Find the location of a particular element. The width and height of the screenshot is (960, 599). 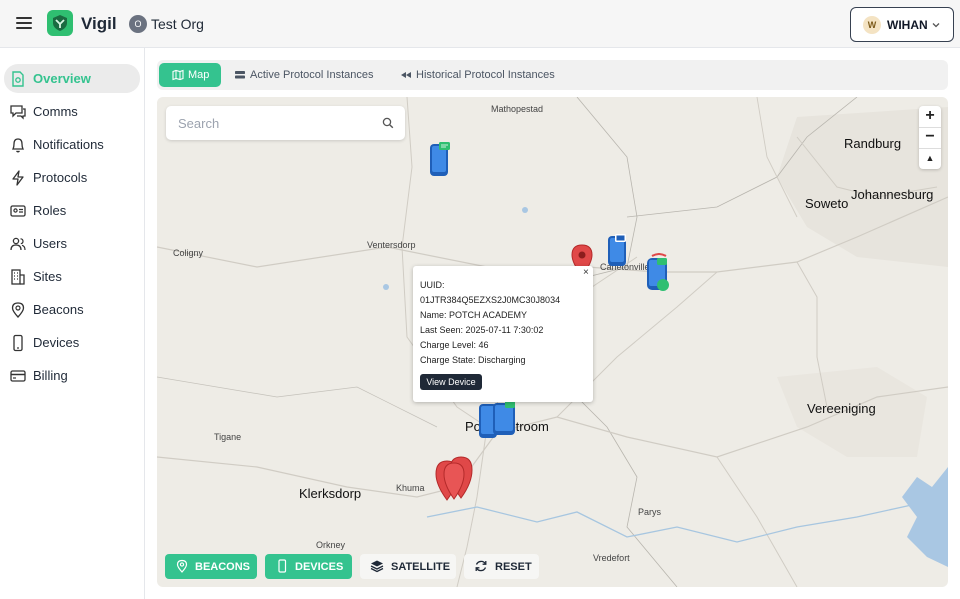

sidebar-item-comms: Comms is located at coordinates (72, 111).